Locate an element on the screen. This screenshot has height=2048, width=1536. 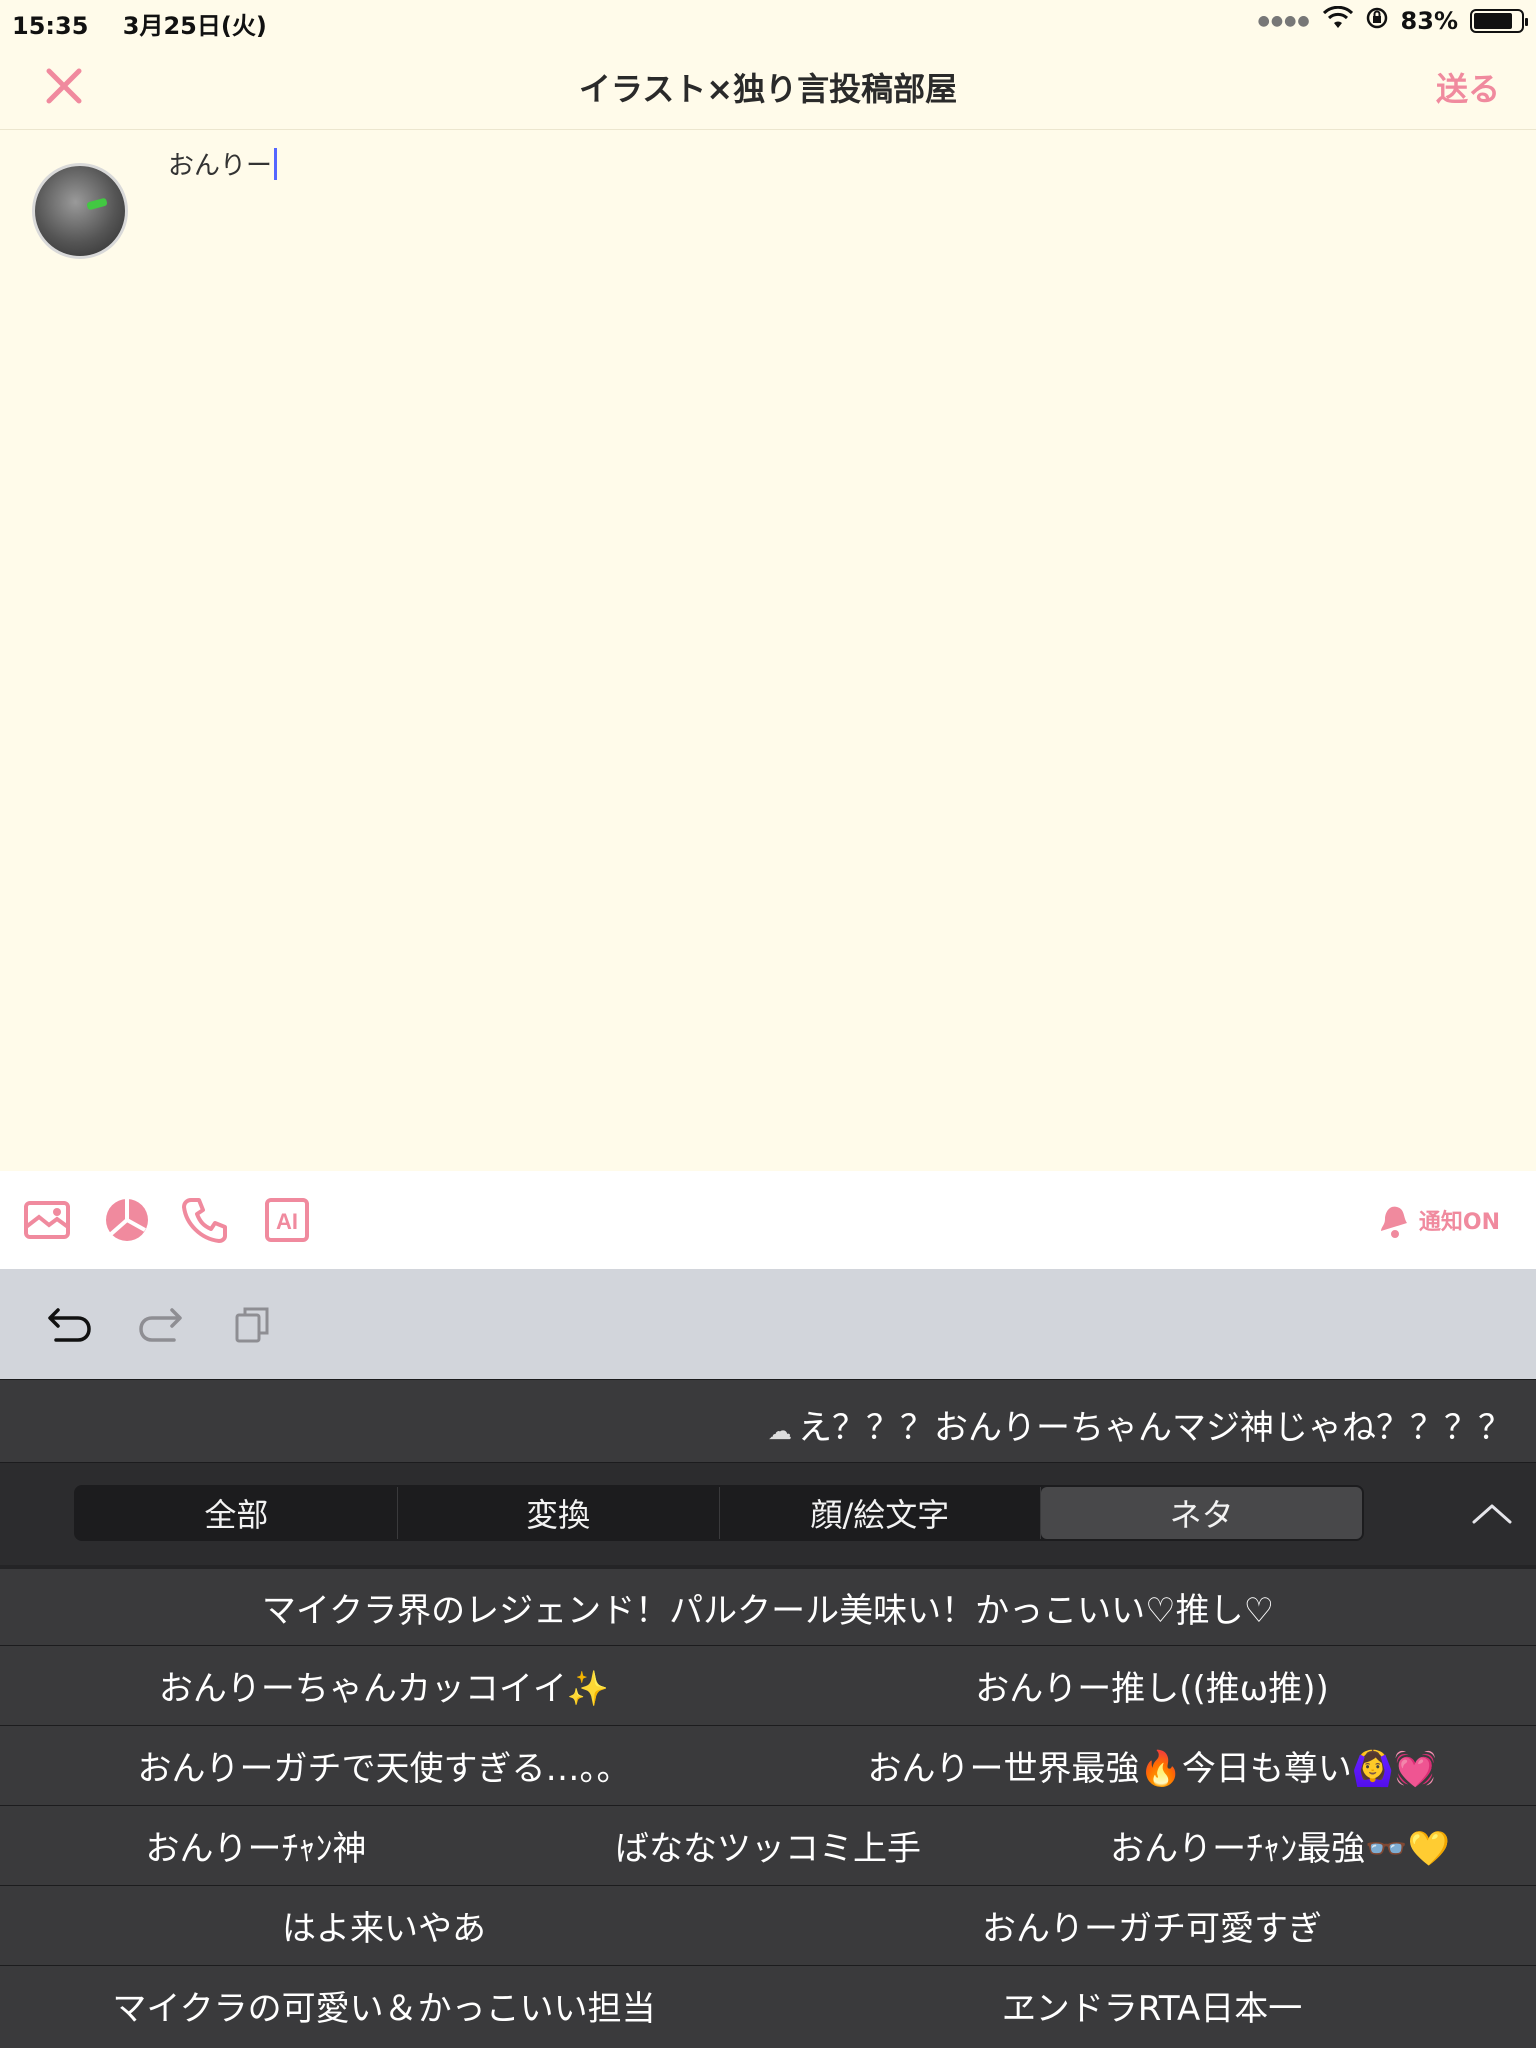
post-text-input: おんりー is located at coordinates (223, 163).